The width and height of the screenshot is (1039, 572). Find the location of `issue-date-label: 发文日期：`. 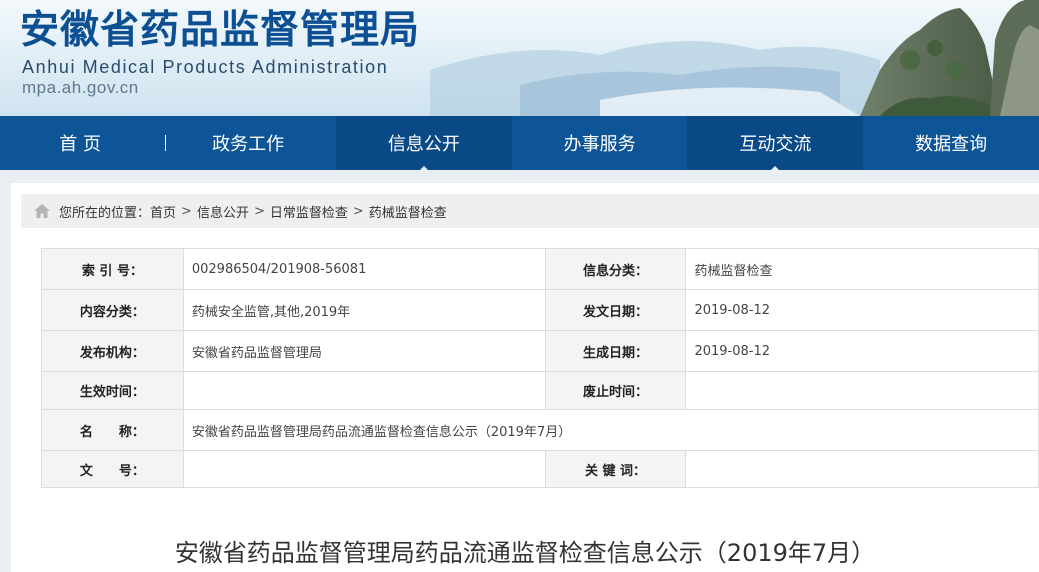

issue-date-label: 发文日期： is located at coordinates (615, 310).